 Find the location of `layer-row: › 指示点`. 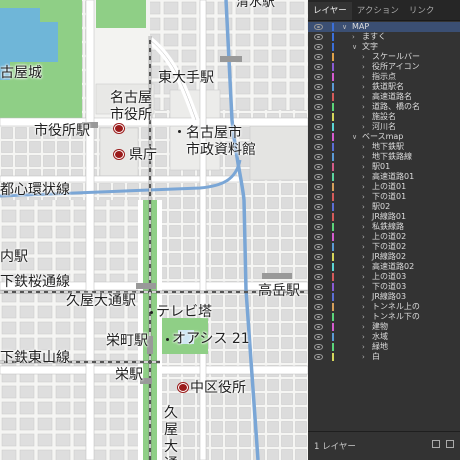

layer-row: › 指示点 is located at coordinates (384, 77).